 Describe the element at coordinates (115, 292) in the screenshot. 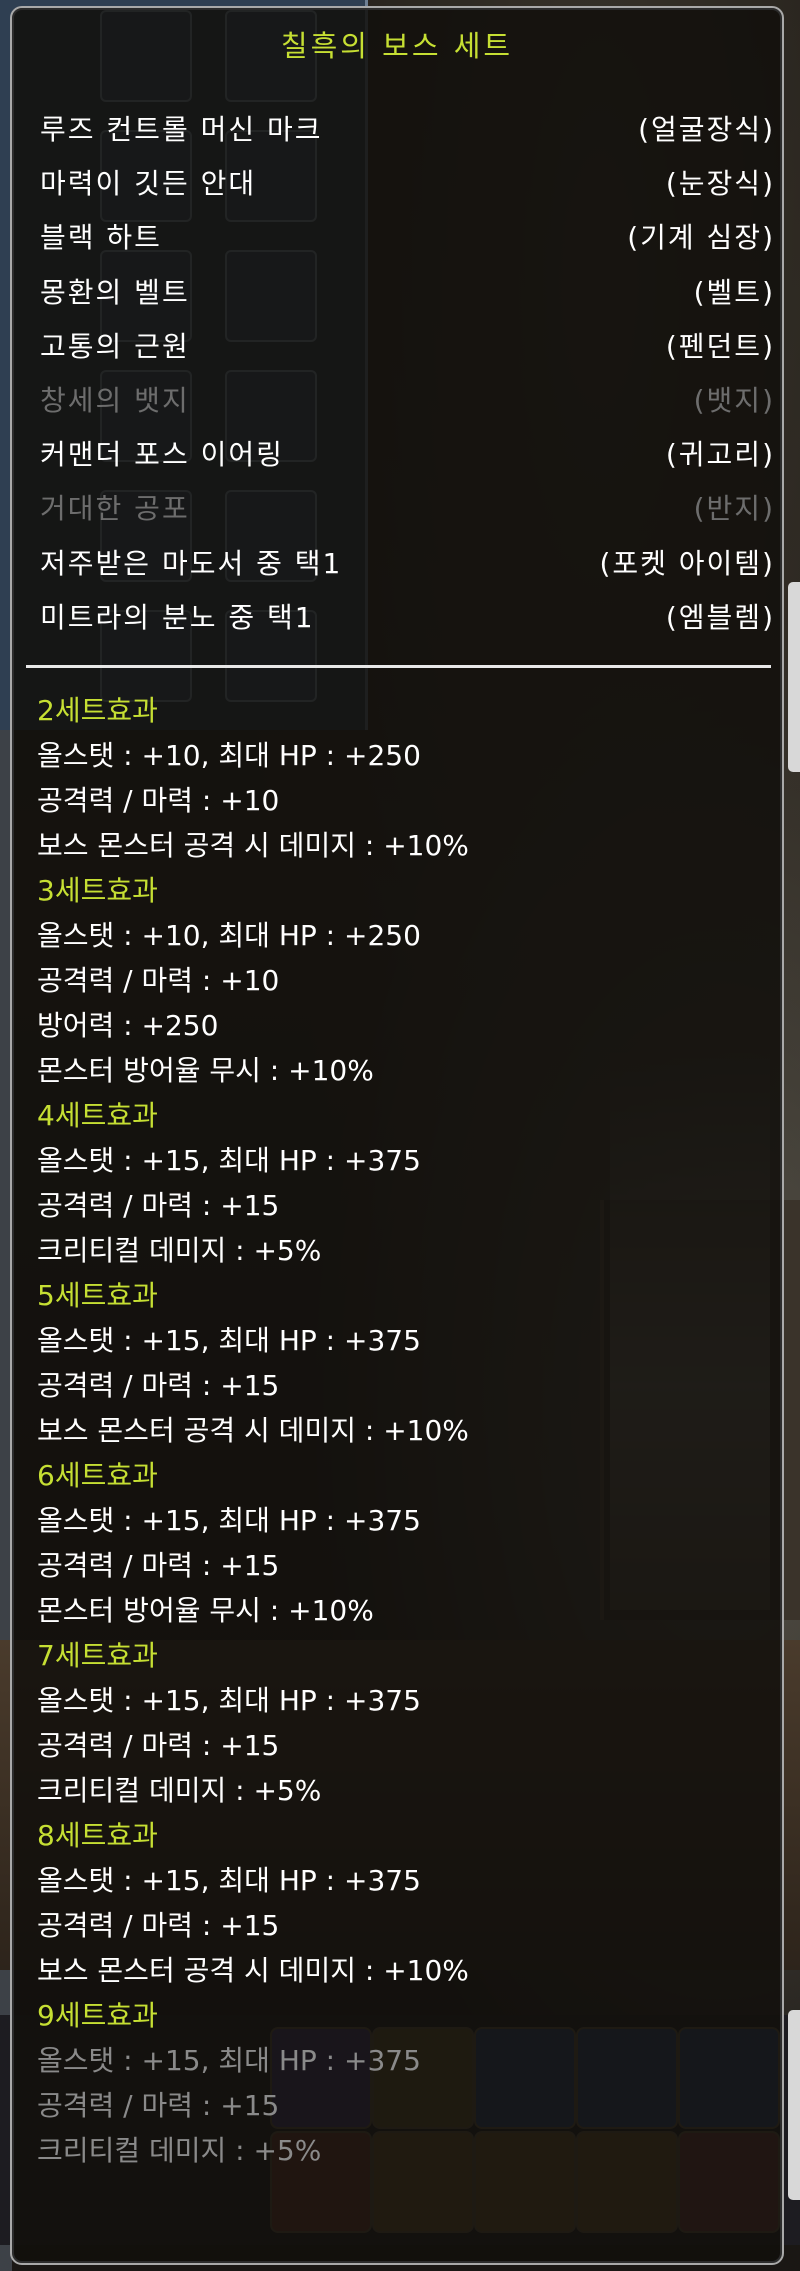

I see `set-item-name: 몽환의 벨트` at that location.